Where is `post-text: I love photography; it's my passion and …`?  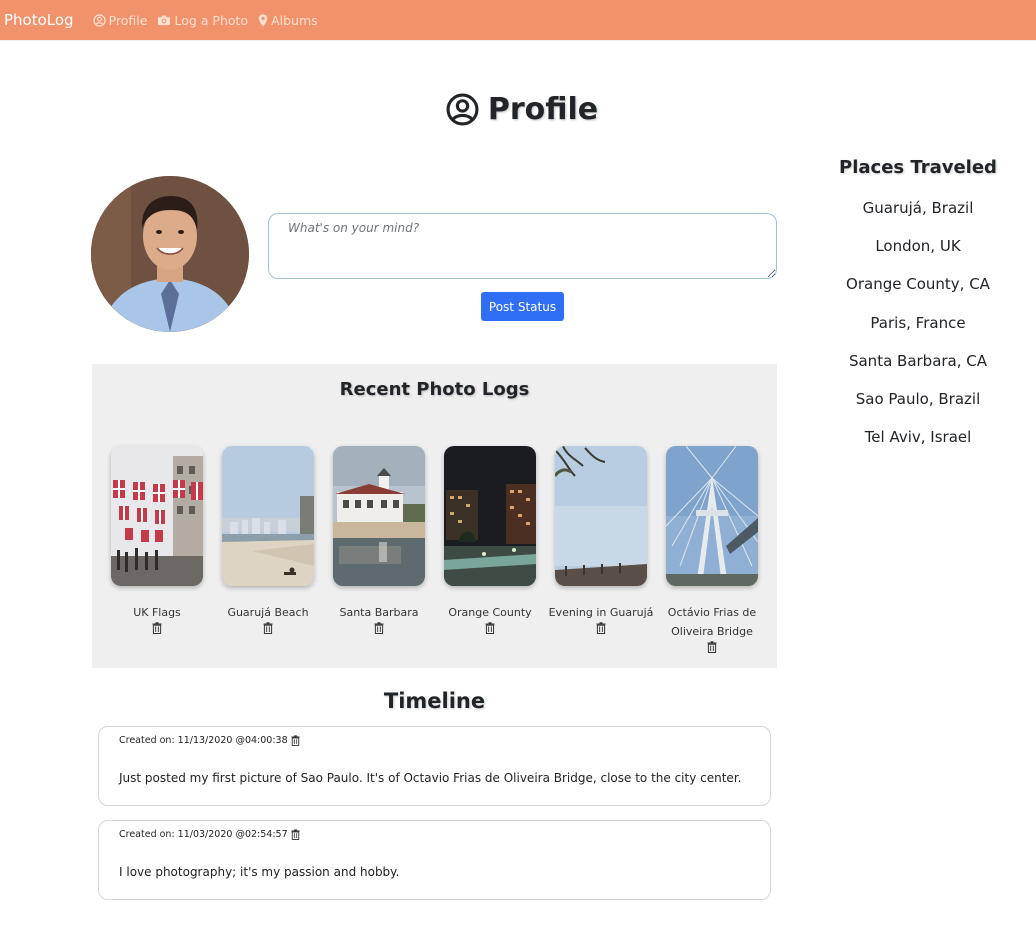
post-text: I love photography; it's my passion and … is located at coordinates (259, 872).